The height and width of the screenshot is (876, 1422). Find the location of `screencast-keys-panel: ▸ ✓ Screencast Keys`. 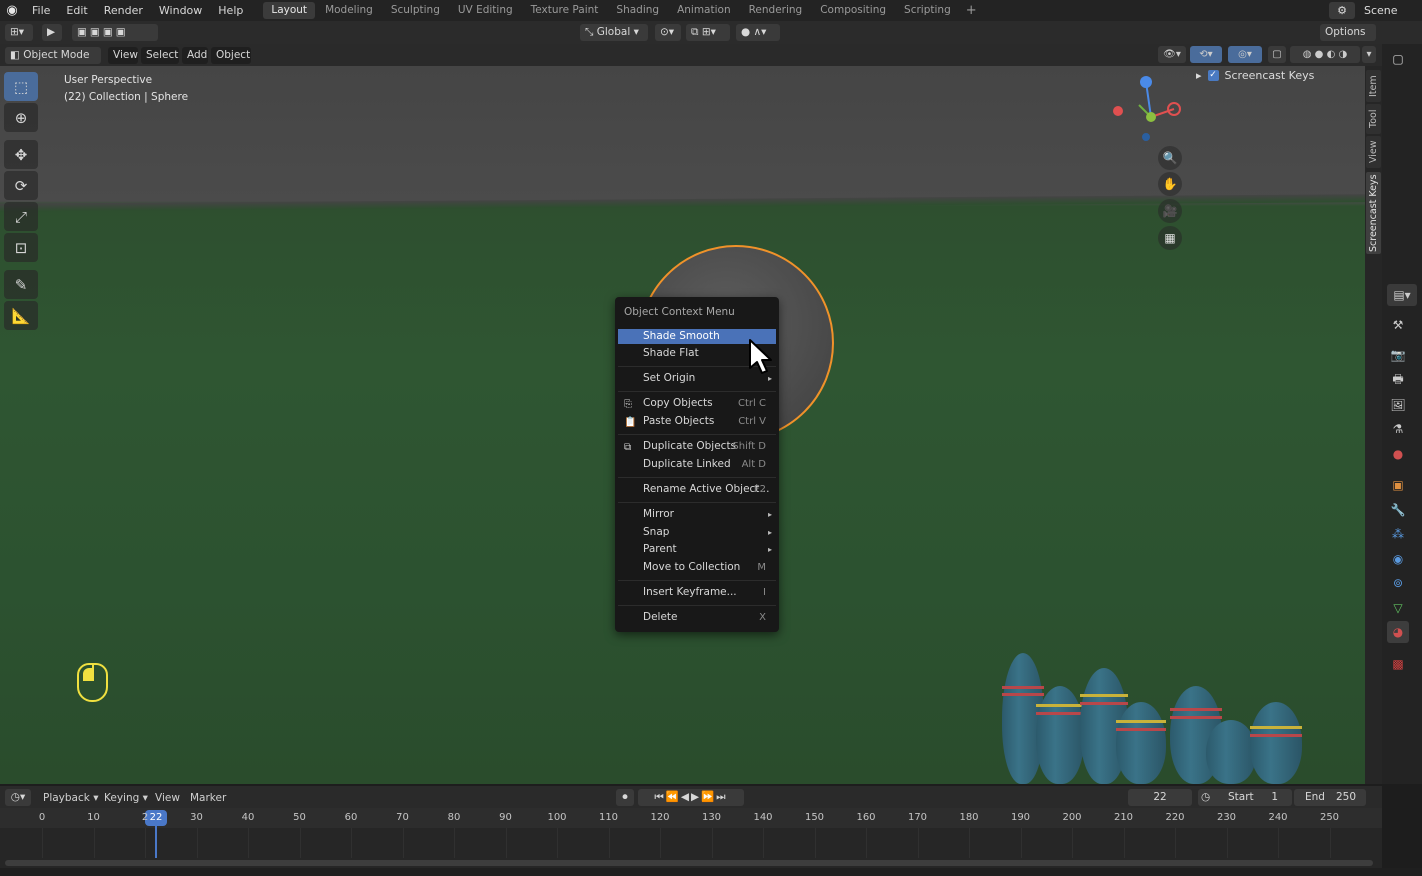

screencast-keys-panel: ▸ ✓ Screencast Keys is located at coordinates (1255, 75).